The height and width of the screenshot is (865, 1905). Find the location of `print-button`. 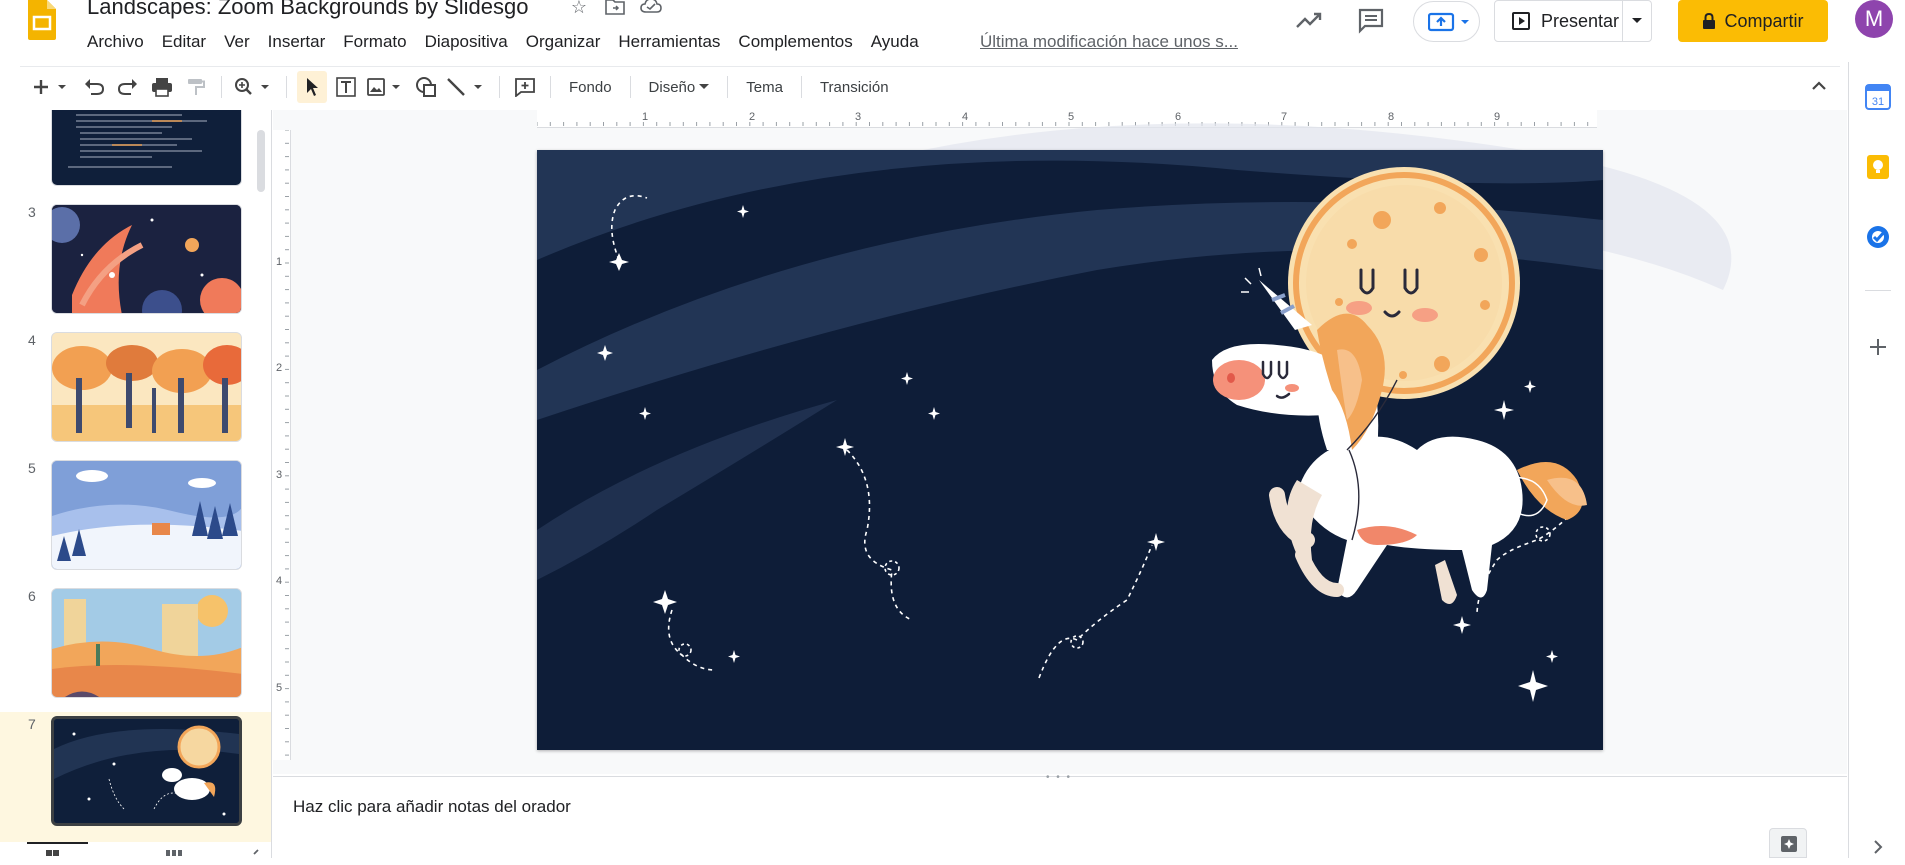

print-button is located at coordinates (162, 87).